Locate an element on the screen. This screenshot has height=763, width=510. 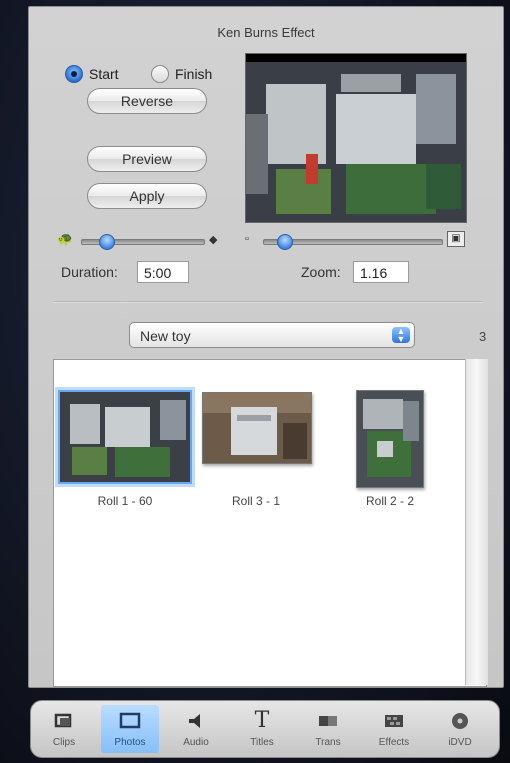
start-radio: Start is located at coordinates (92, 74).